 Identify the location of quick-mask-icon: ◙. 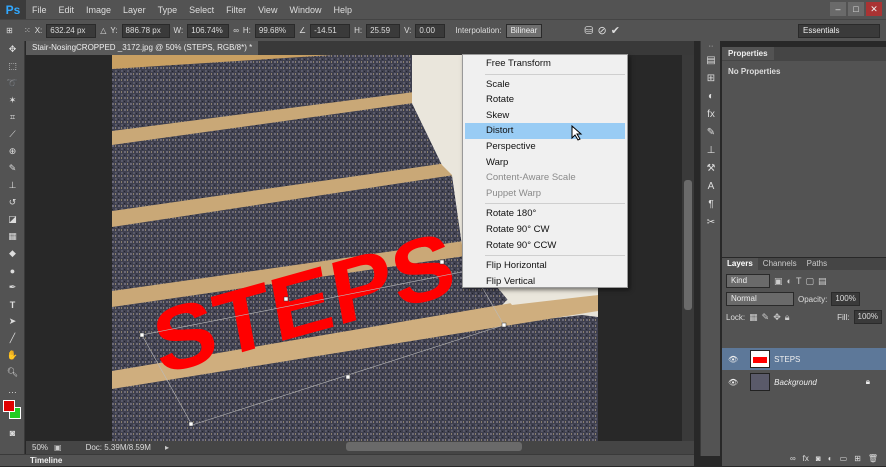
(12, 432).